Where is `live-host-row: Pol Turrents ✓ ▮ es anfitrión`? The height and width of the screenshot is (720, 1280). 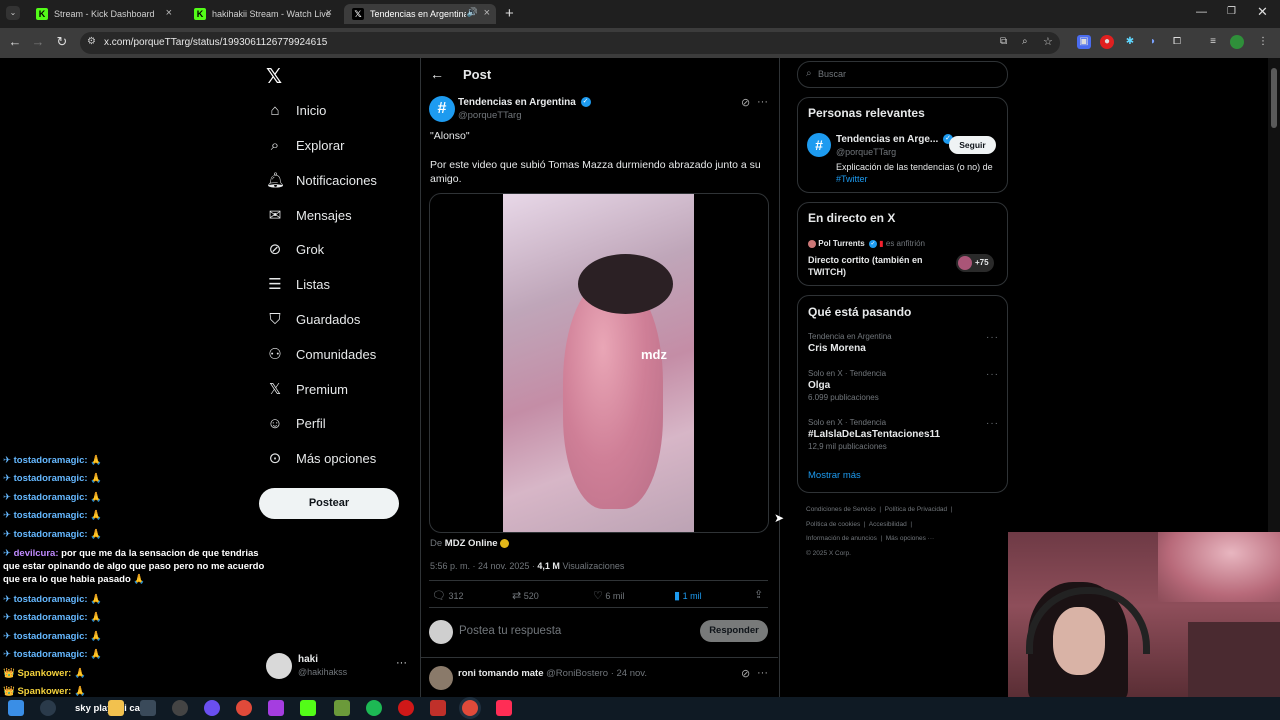
live-host-row: Pol Turrents ✓ ▮ es anfitrión is located at coordinates (866, 243).